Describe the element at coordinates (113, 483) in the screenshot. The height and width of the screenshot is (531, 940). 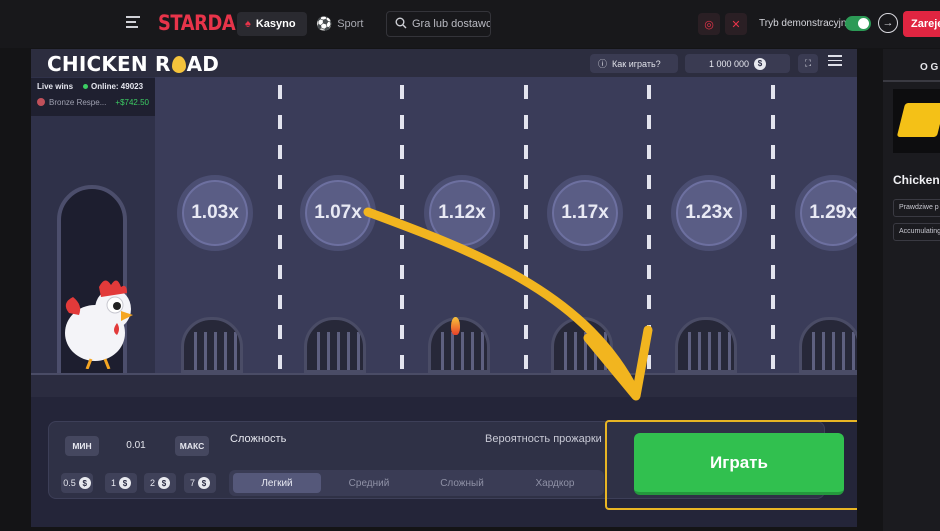
I see `bet-chip-value: 1` at that location.